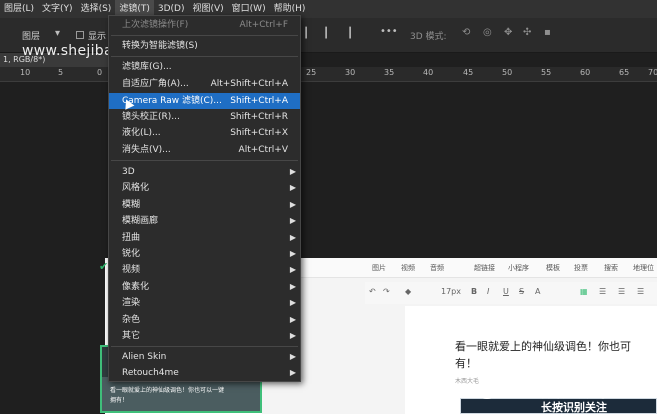  What do you see at coordinates (204, 133) in the screenshot?
I see `menu-item-liquify: 液化(L)... Shift+Ctrl+X` at bounding box center [204, 133].